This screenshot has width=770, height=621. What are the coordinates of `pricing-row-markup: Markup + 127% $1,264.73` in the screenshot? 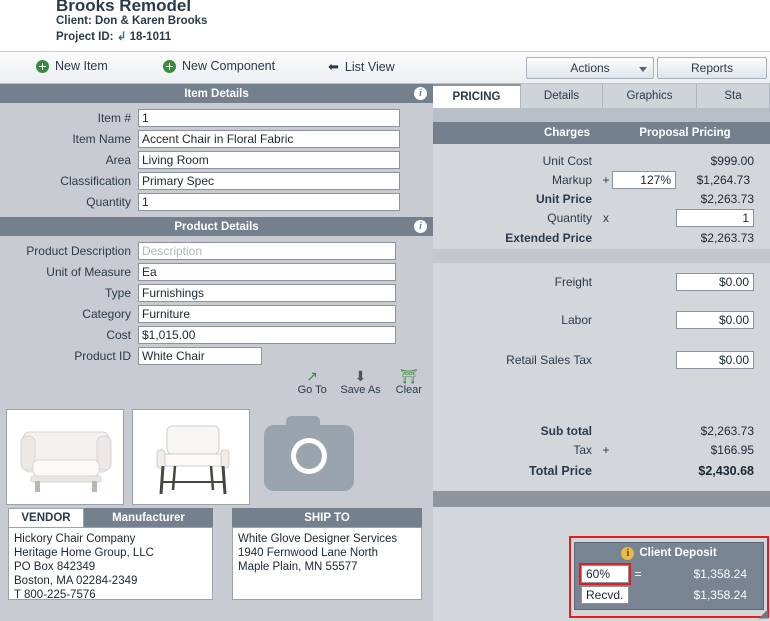 It's located at (601, 179).